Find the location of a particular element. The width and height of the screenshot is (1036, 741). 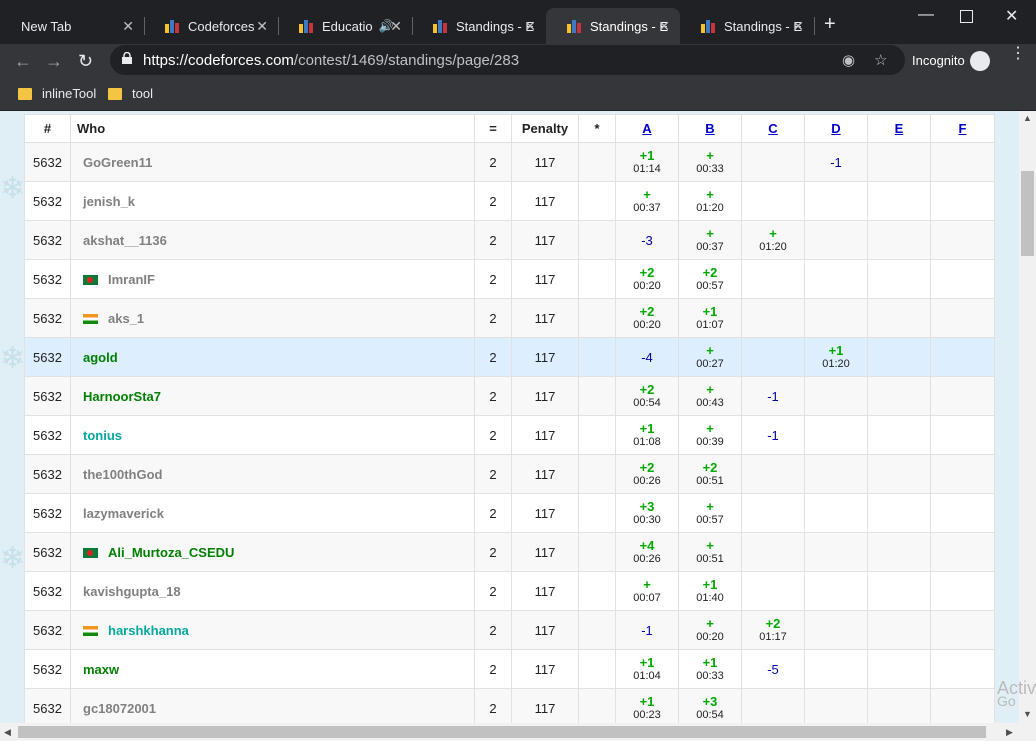

problem-cell: -5 is located at coordinates (773, 669).